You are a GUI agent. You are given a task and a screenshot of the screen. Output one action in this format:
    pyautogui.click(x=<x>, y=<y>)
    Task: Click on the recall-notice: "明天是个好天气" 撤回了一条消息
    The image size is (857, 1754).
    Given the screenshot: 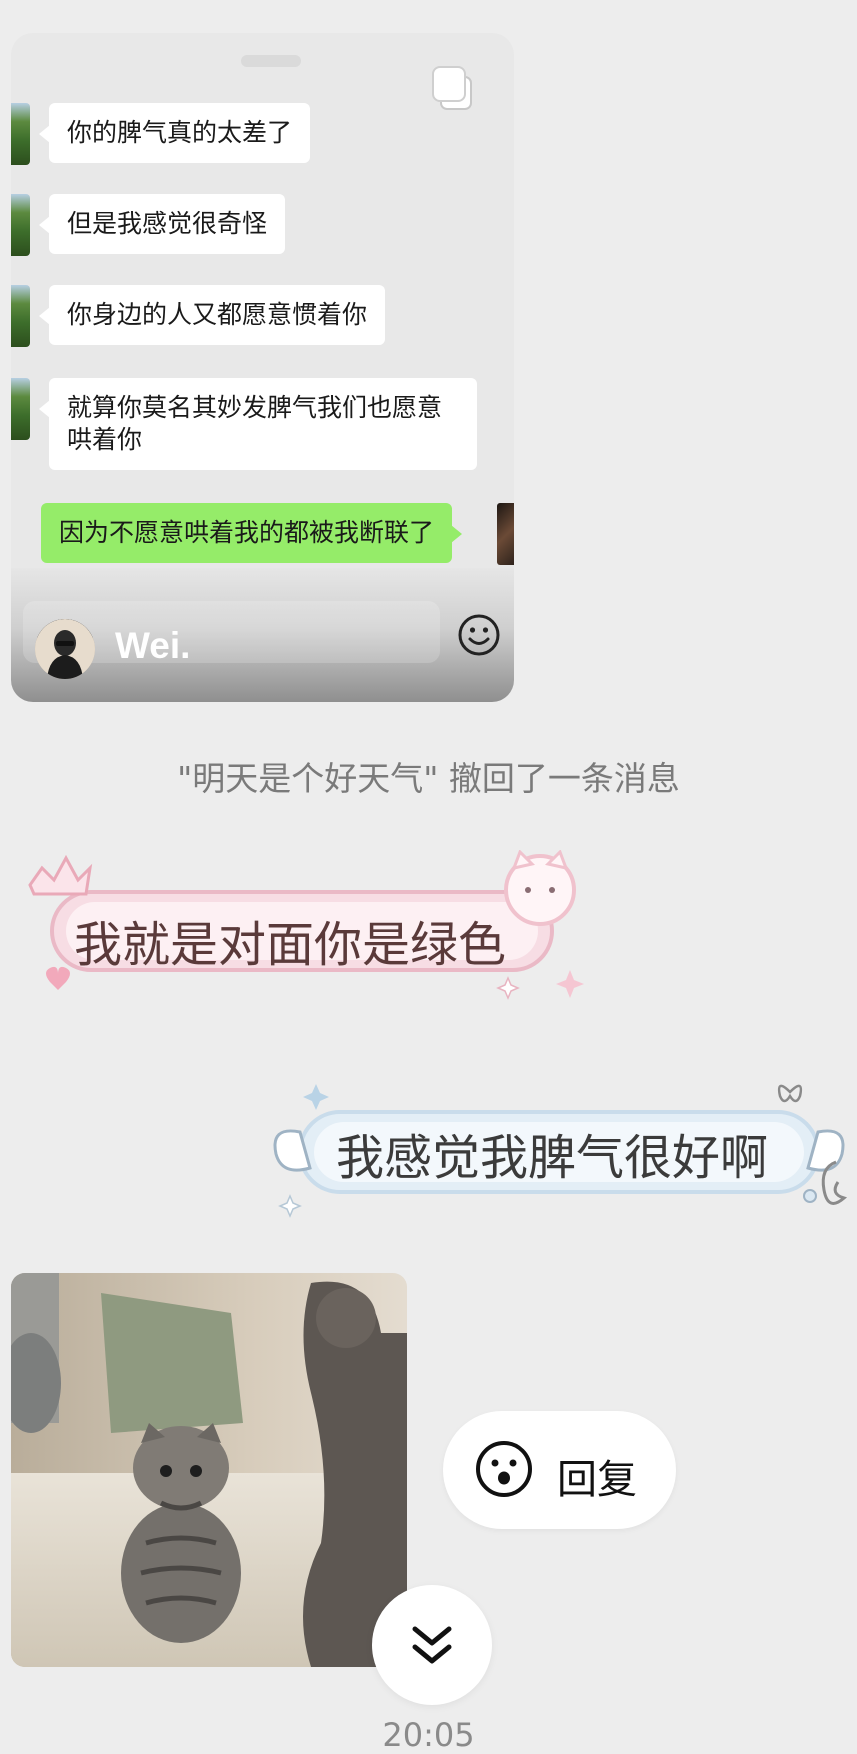 What is the action you would take?
    pyautogui.click(x=428, y=778)
    